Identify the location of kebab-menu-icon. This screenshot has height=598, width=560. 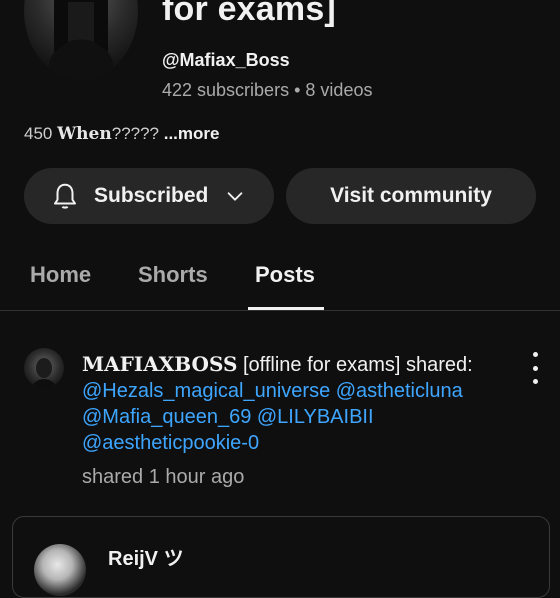
(535, 368).